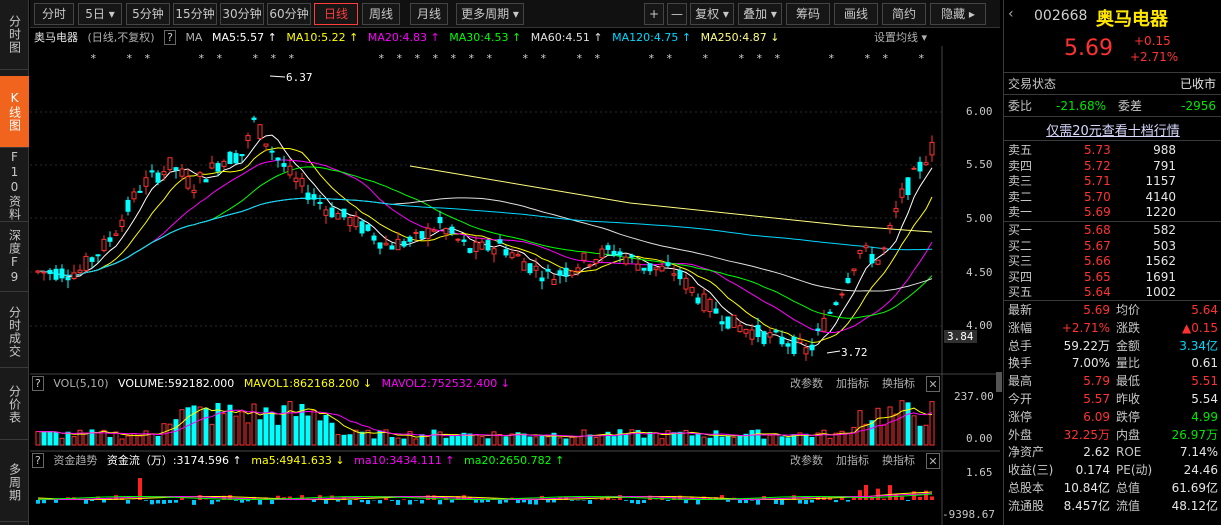 Image resolution: width=1221 pixels, height=525 pixels. I want to click on tab-f10: F10资料, so click(14, 186).